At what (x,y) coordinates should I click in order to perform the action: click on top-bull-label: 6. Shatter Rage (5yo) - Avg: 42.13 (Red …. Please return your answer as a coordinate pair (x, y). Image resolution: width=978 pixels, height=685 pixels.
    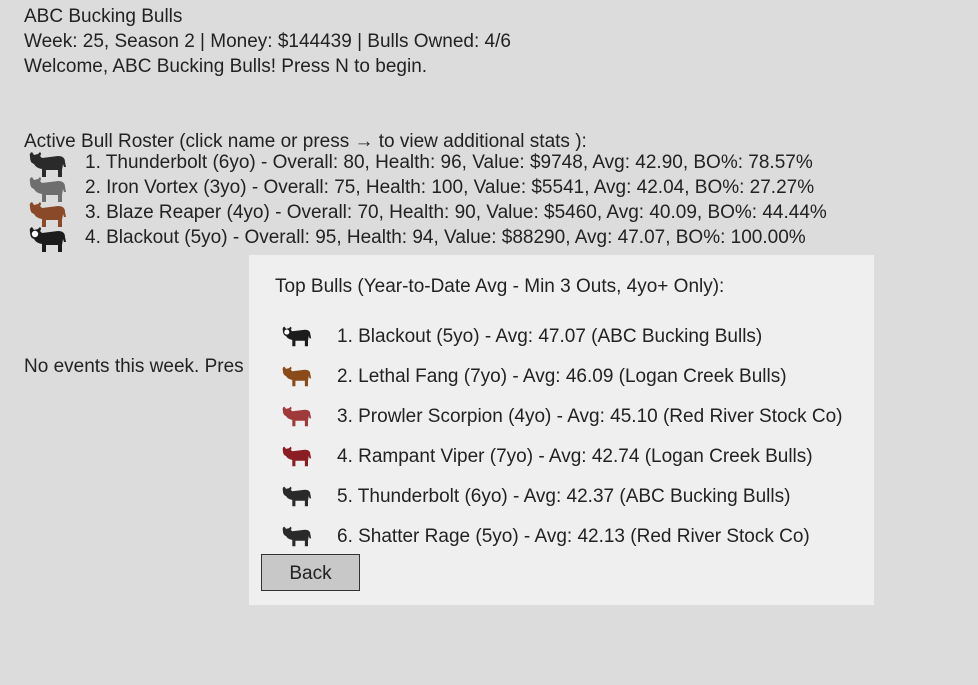
    Looking at the image, I should click on (573, 536).